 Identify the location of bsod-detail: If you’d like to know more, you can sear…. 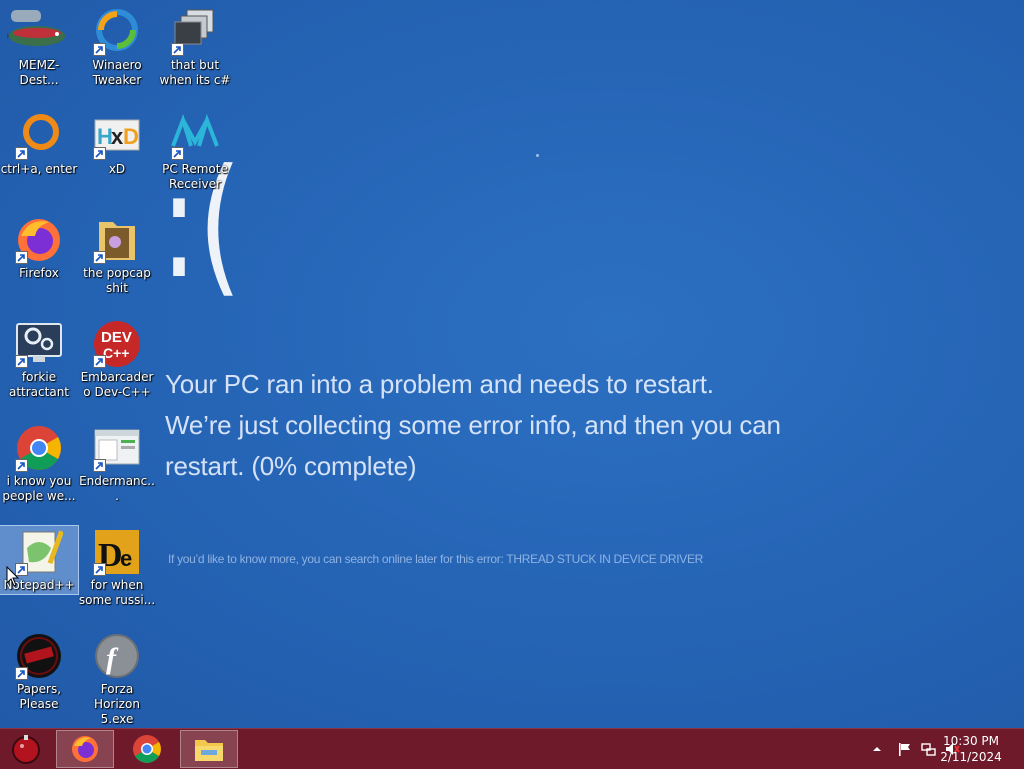
(436, 559).